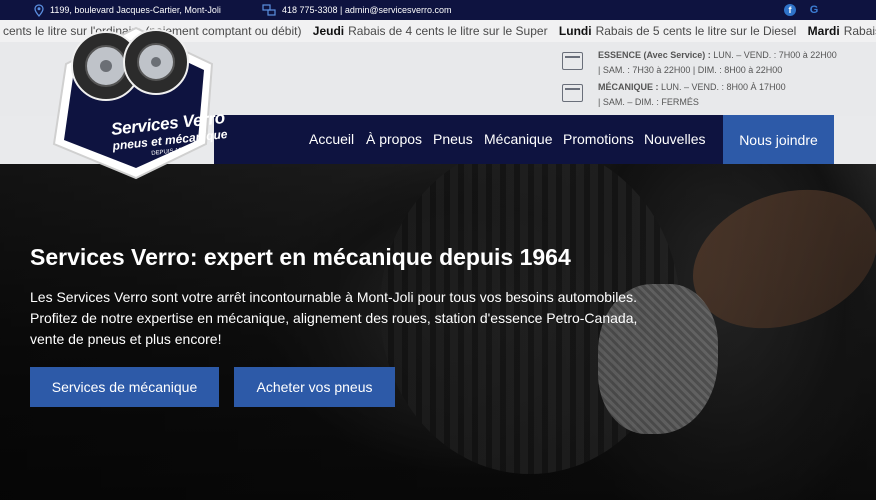 The width and height of the screenshot is (876, 500). Describe the element at coordinates (39, 10) in the screenshot. I see `location-pin-icon` at that location.